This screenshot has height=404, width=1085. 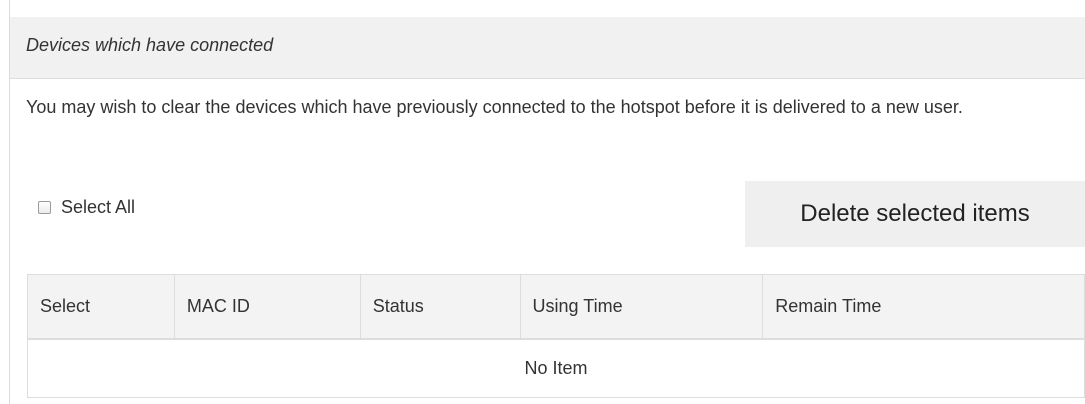 I want to click on select-all-label: Select All, so click(x=98, y=207).